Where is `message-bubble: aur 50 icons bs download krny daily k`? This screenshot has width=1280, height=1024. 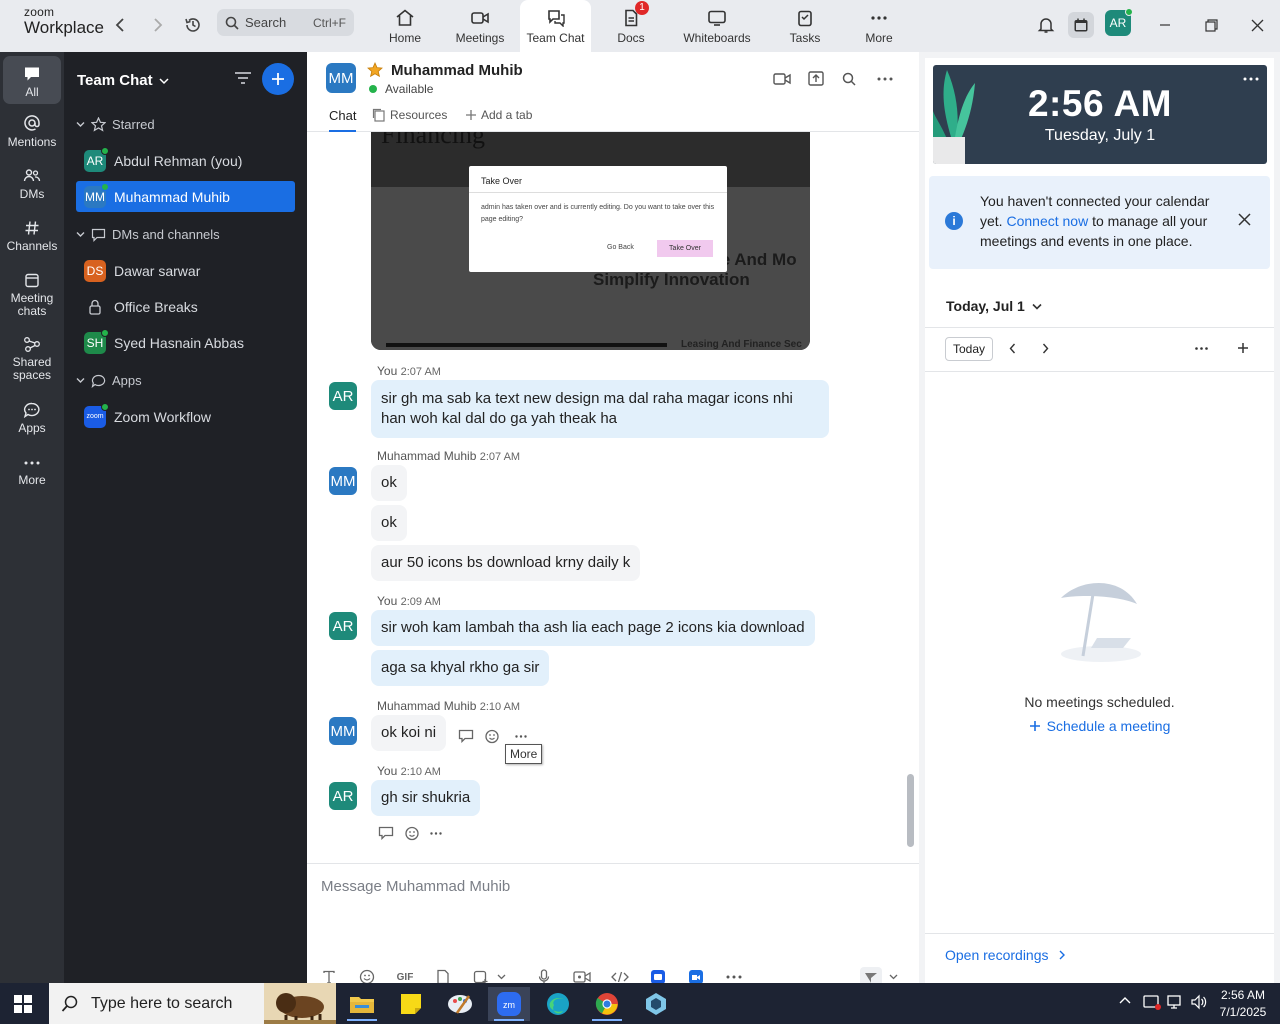
message-bubble: aur 50 icons bs download krny daily k is located at coordinates (506, 563).